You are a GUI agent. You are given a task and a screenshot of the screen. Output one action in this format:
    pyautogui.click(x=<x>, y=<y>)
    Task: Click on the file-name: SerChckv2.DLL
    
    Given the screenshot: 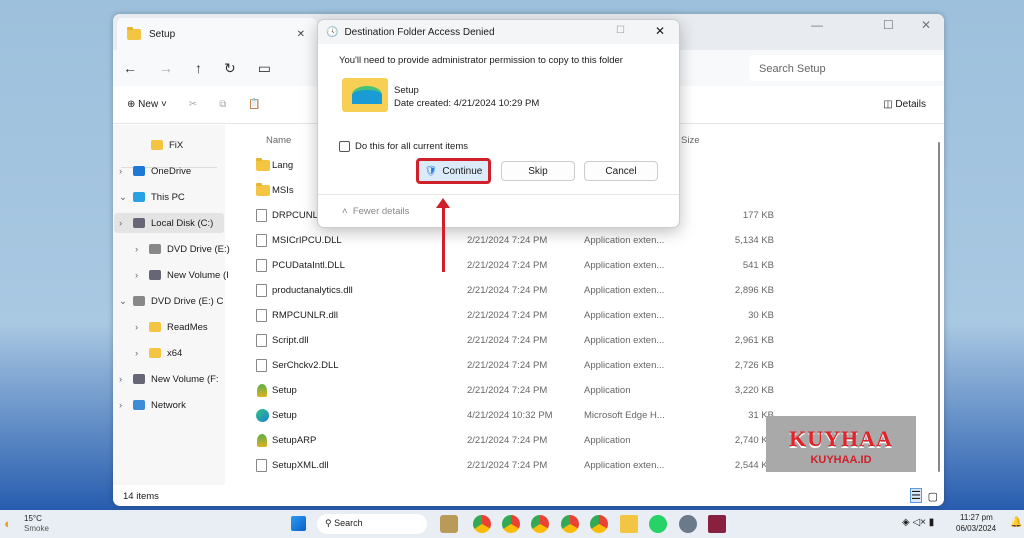 What is the action you would take?
    pyautogui.click(x=305, y=365)
    